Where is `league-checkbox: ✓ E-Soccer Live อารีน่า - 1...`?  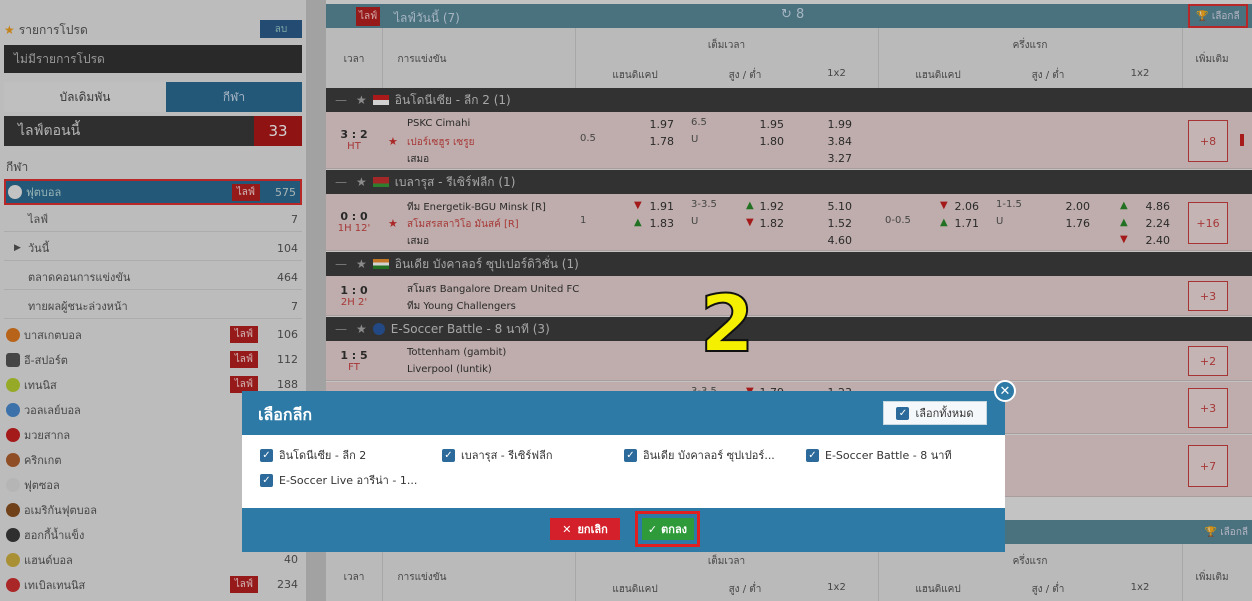
league-checkbox: ✓ E-Soccer Live อารีน่า - 1... is located at coordinates (338, 480).